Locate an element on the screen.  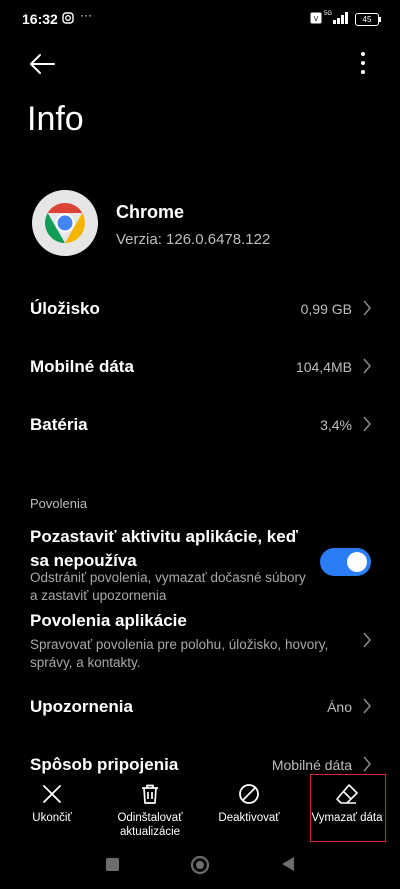
notifications-label: Upozornenia is located at coordinates (81, 706).